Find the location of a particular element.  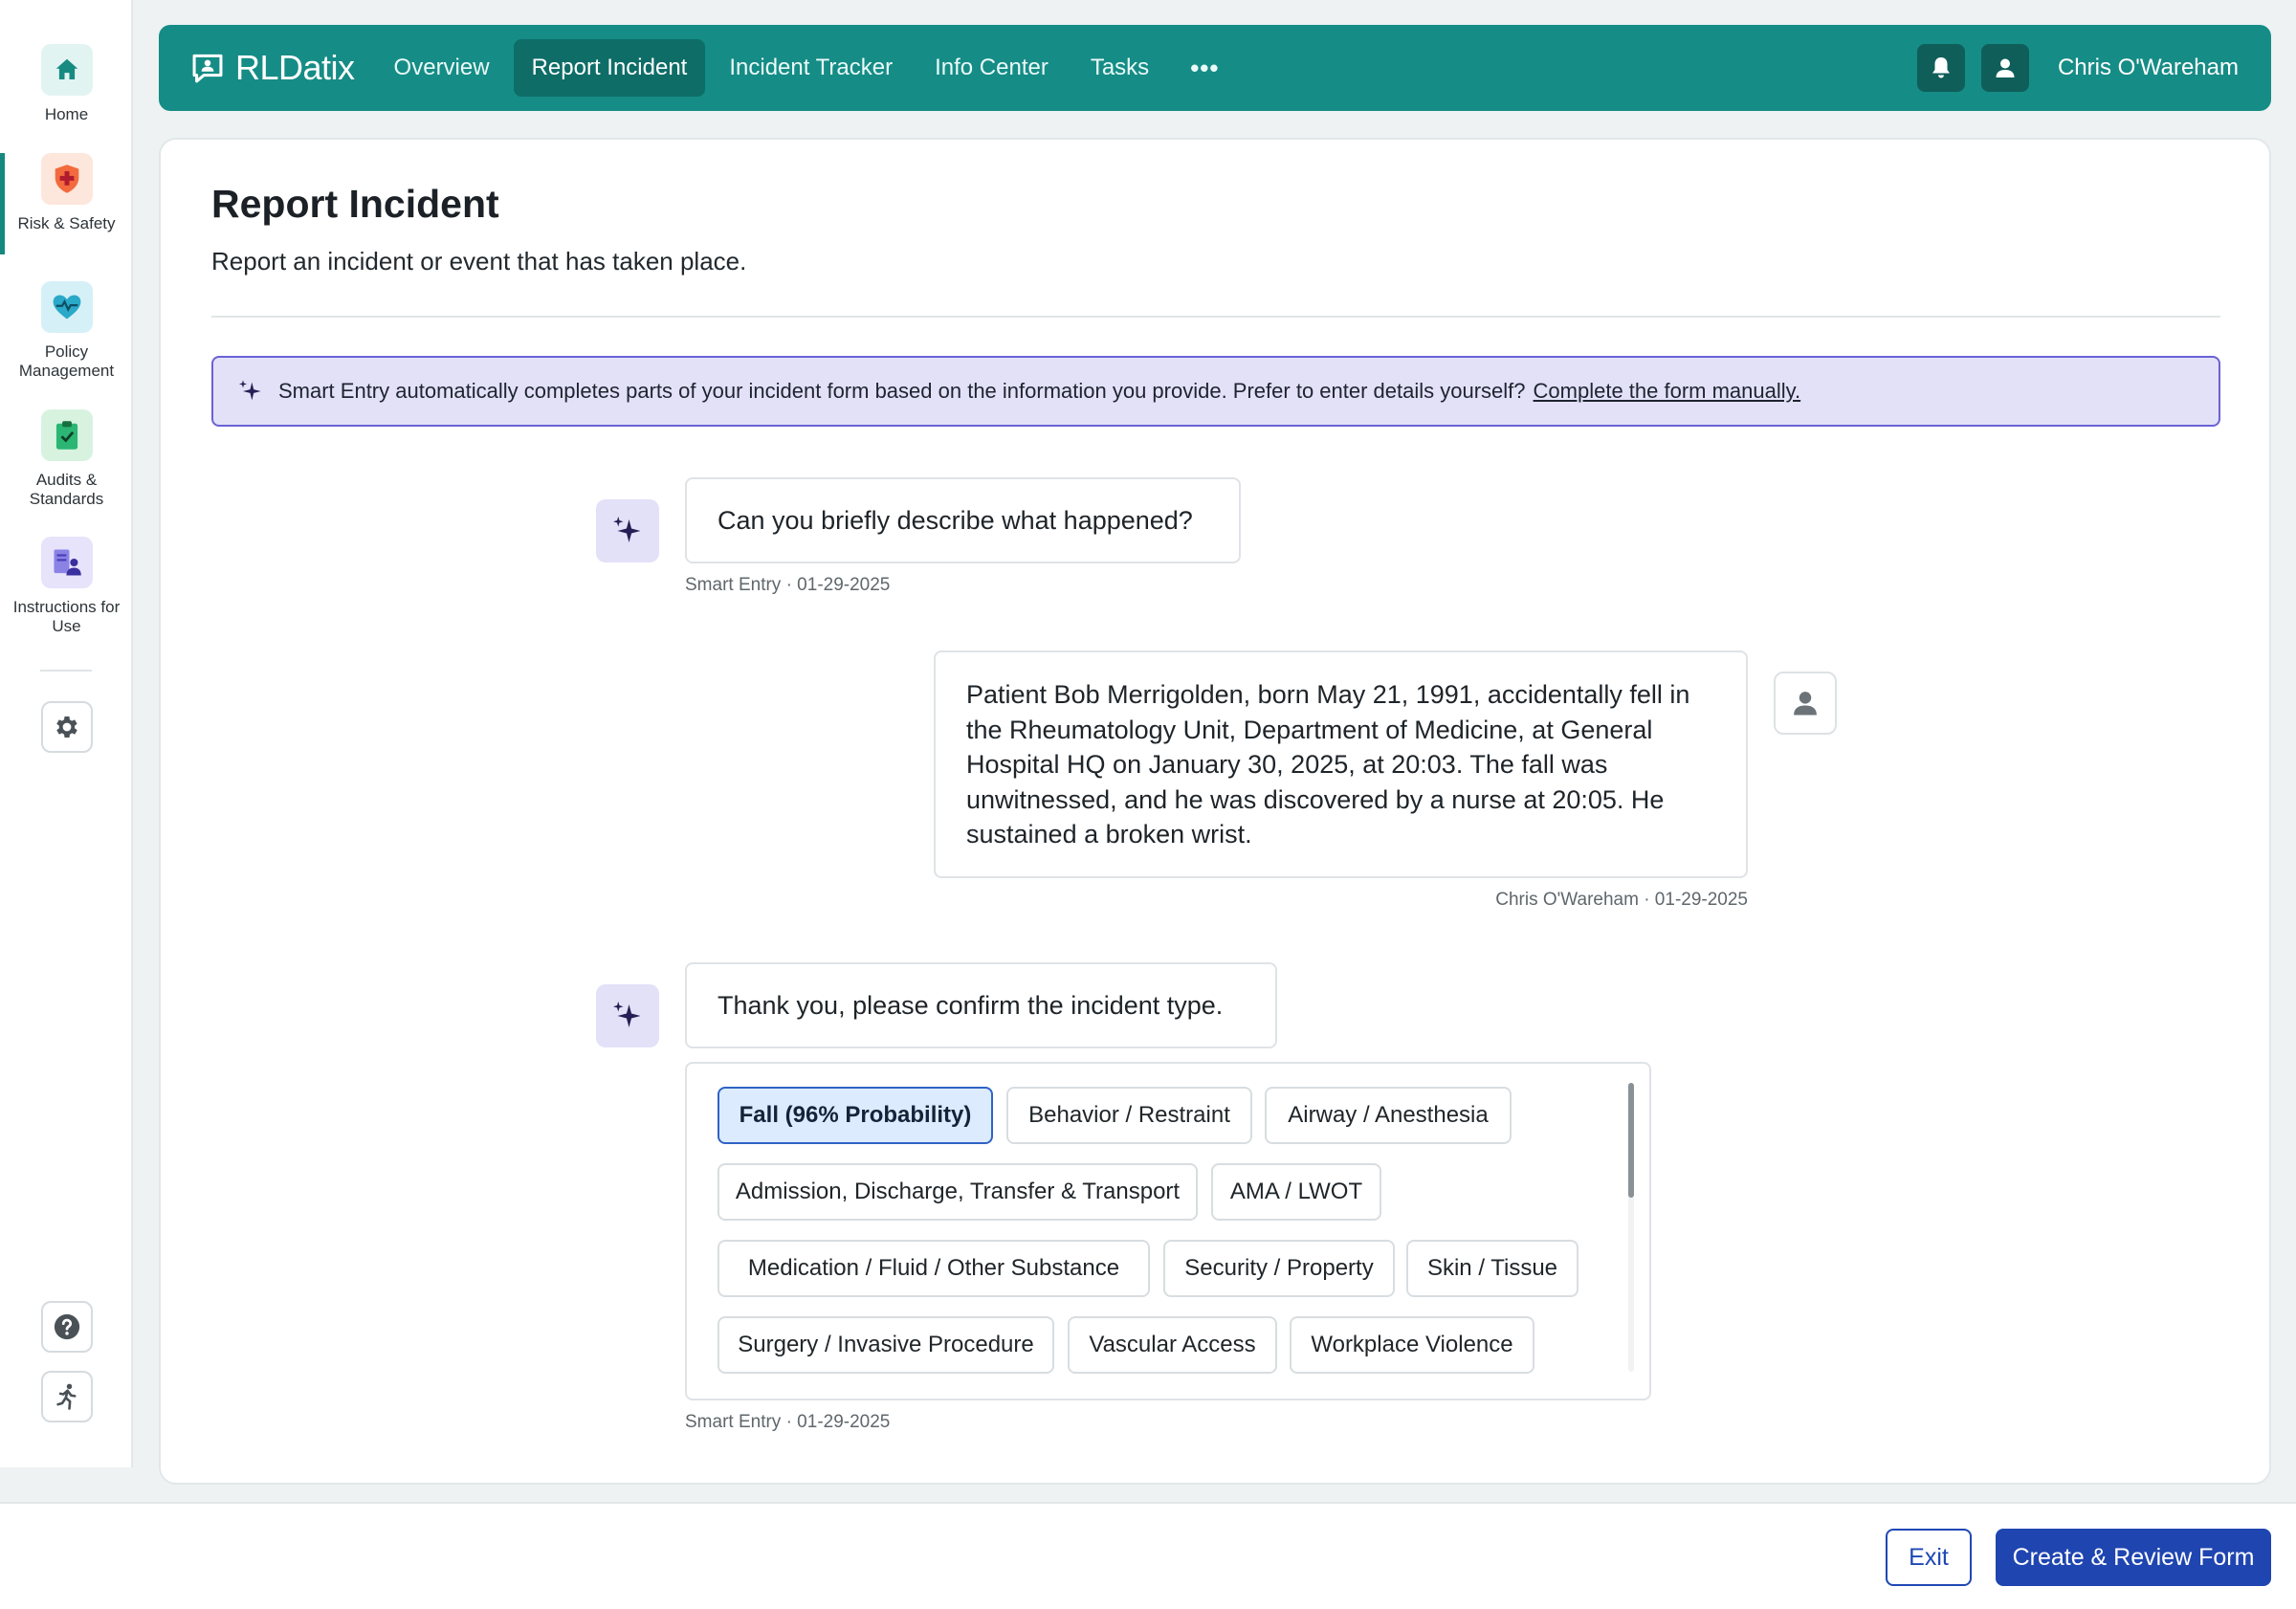

rail-item-risk-safety: Risk & Safety is located at coordinates (66, 193).